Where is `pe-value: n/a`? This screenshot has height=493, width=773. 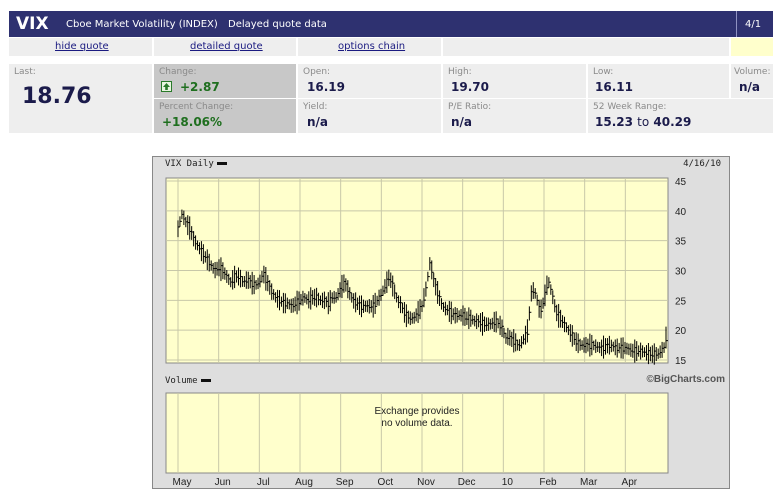 pe-value: n/a is located at coordinates (462, 122).